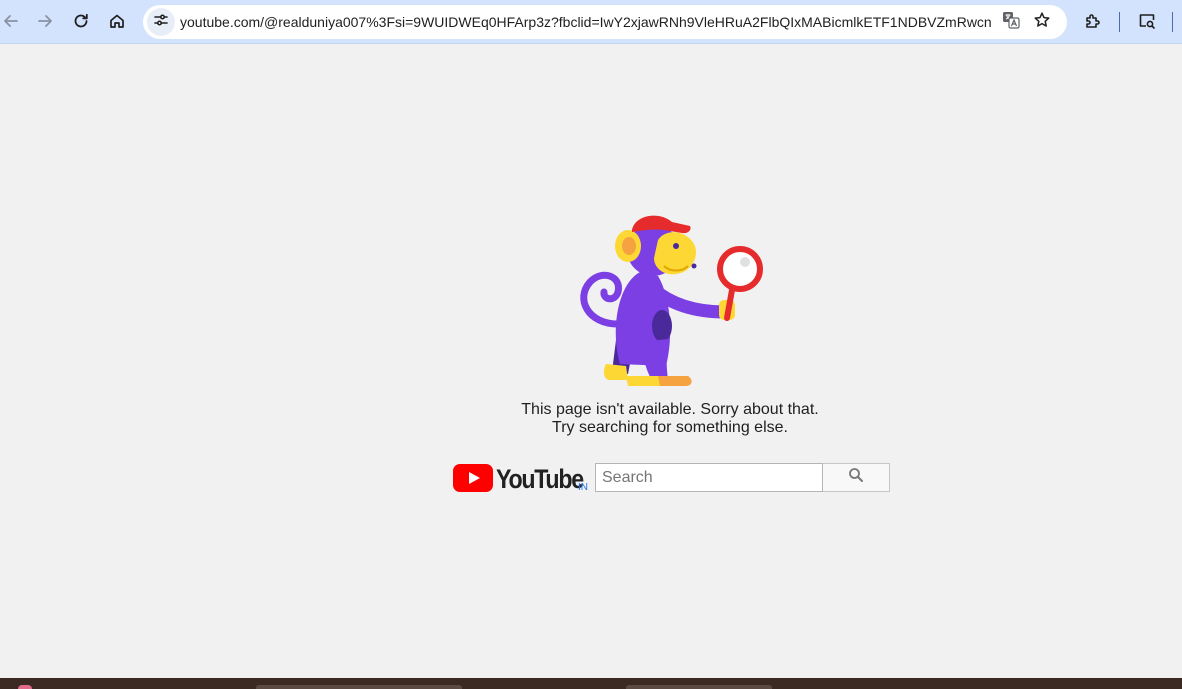 Image resolution: width=1182 pixels, height=689 pixels. I want to click on youtube-play-icon, so click(473, 478).